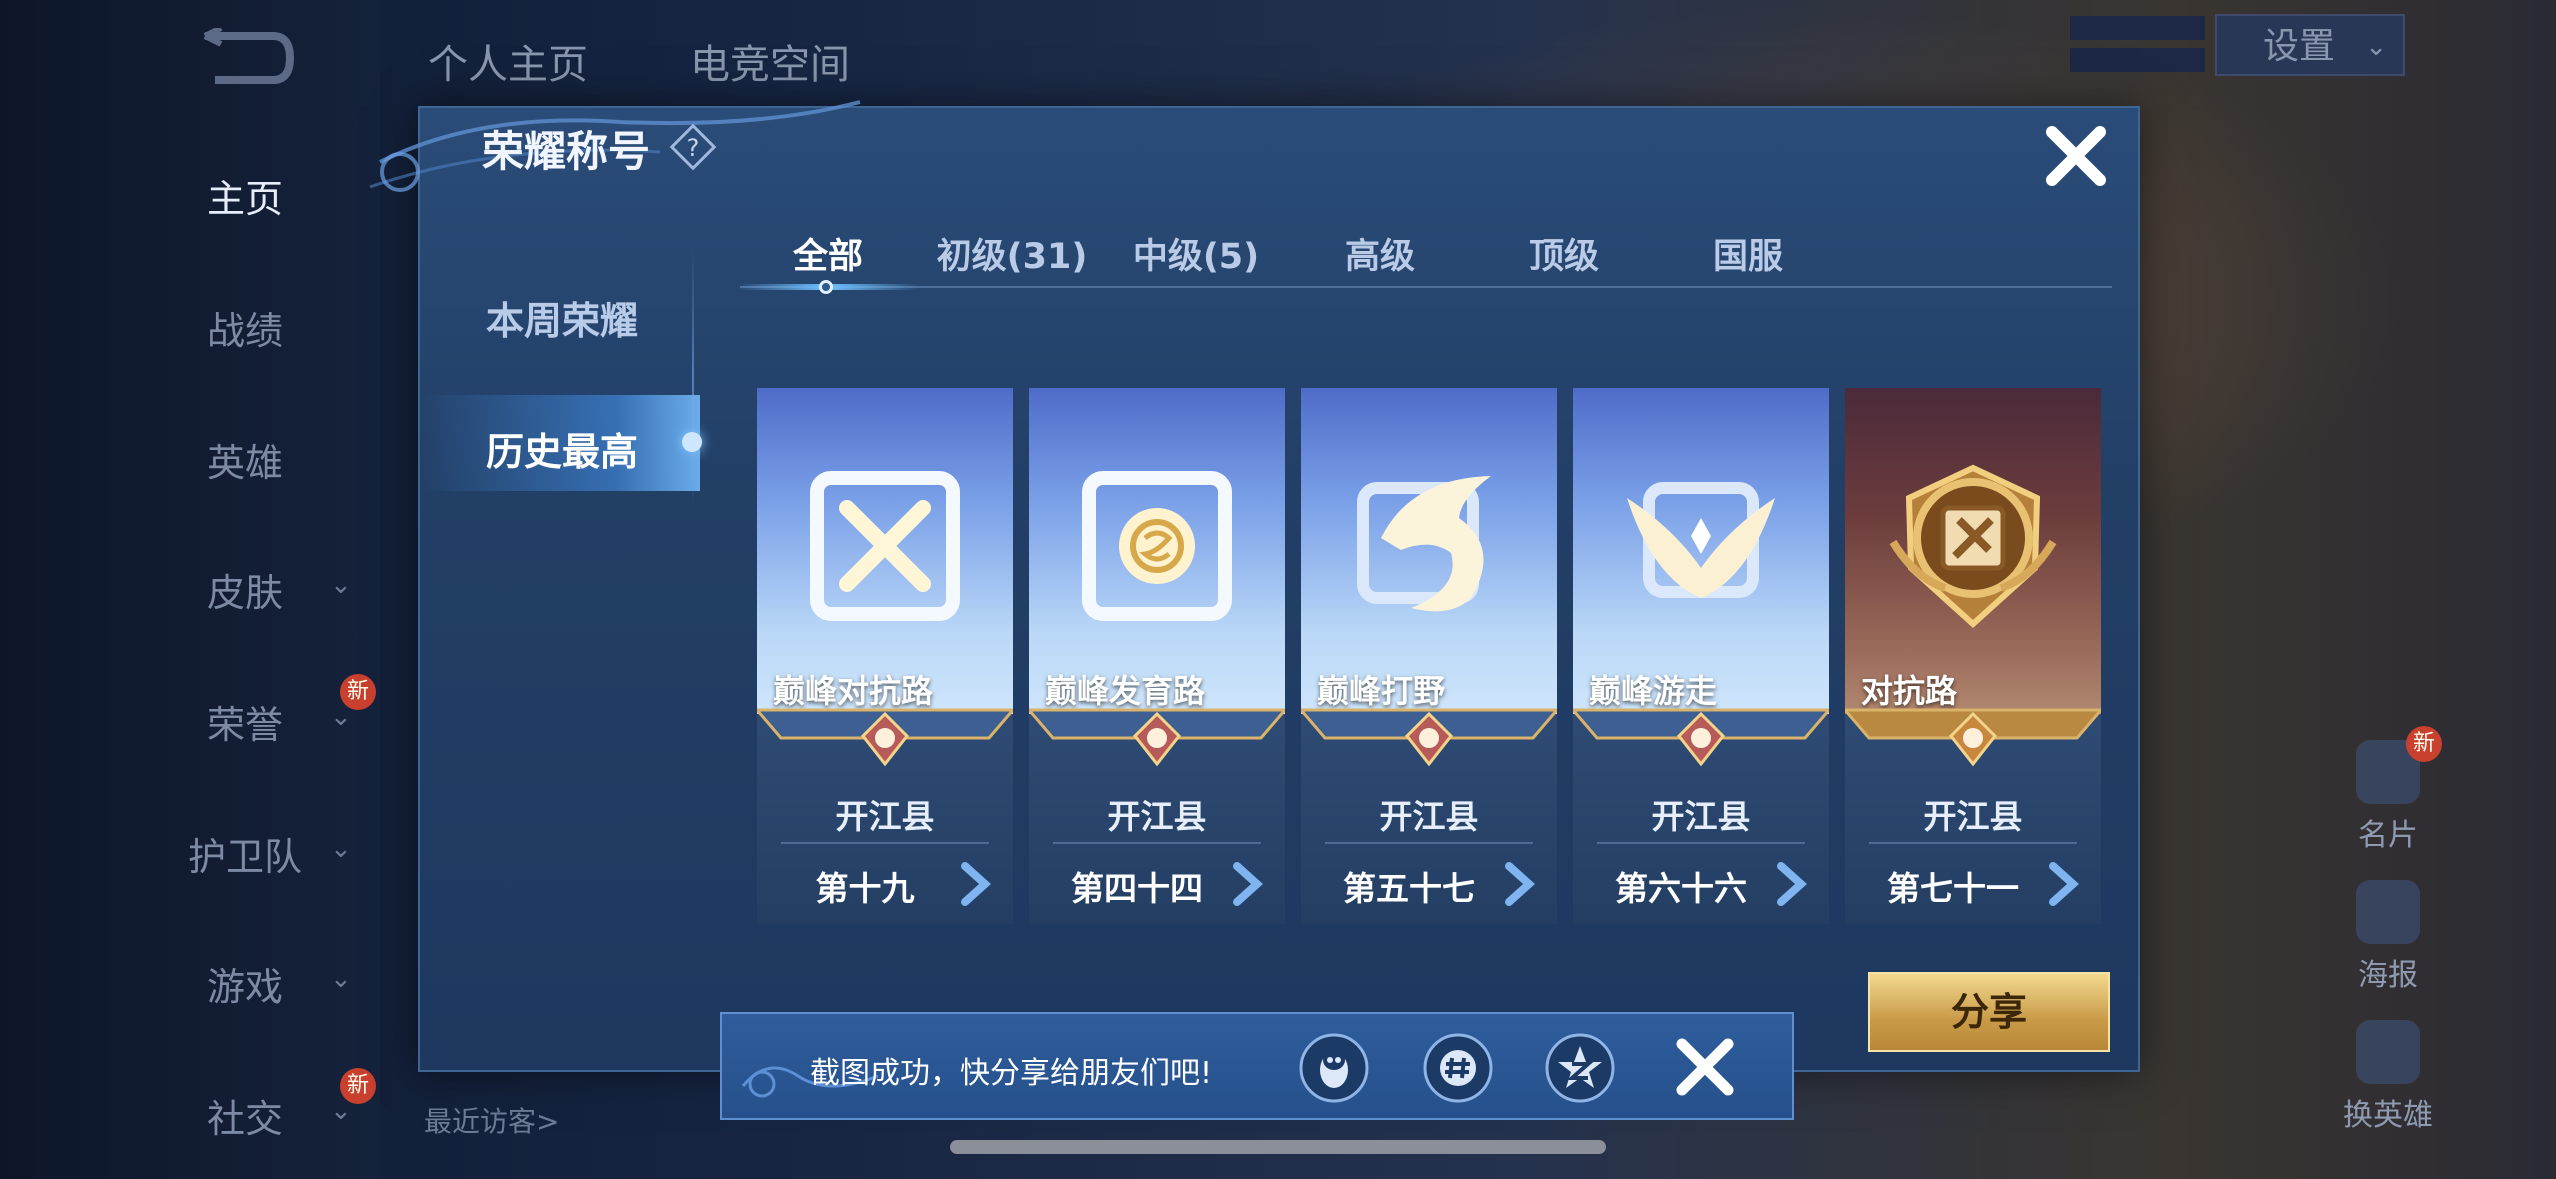  I want to click on tab-advanced: 高级, so click(1380, 253).